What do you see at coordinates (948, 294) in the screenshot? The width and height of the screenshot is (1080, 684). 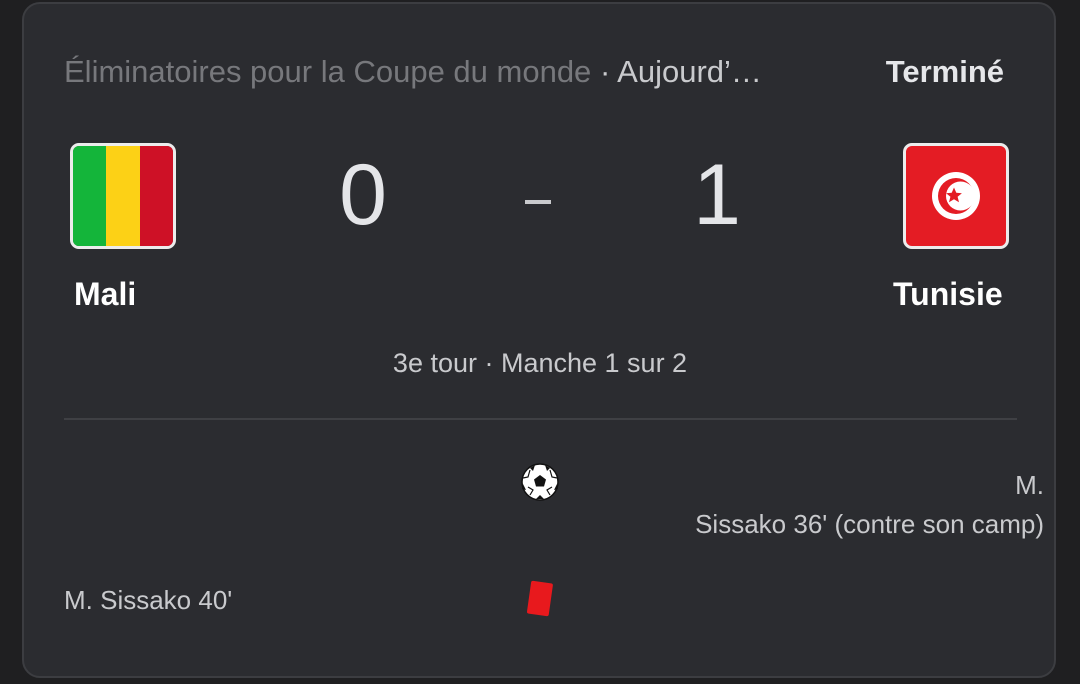 I see `away-team-name: Tunisie` at bounding box center [948, 294].